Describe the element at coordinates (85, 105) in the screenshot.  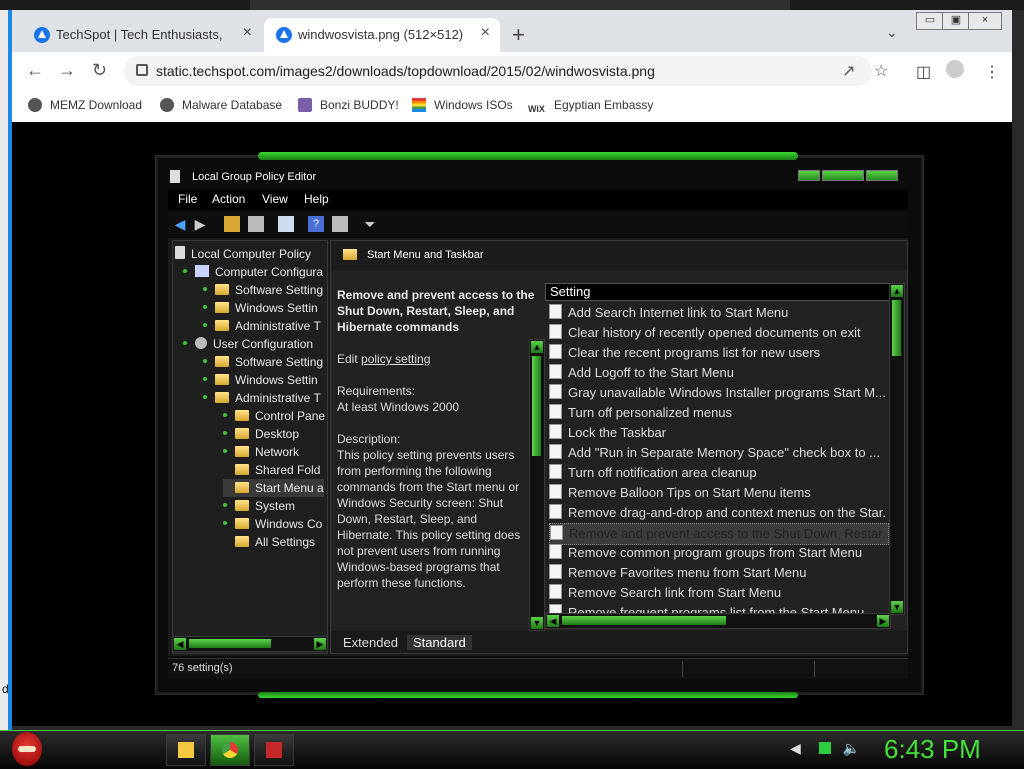
I see `bookmark-memz: MEMZ Download` at that location.